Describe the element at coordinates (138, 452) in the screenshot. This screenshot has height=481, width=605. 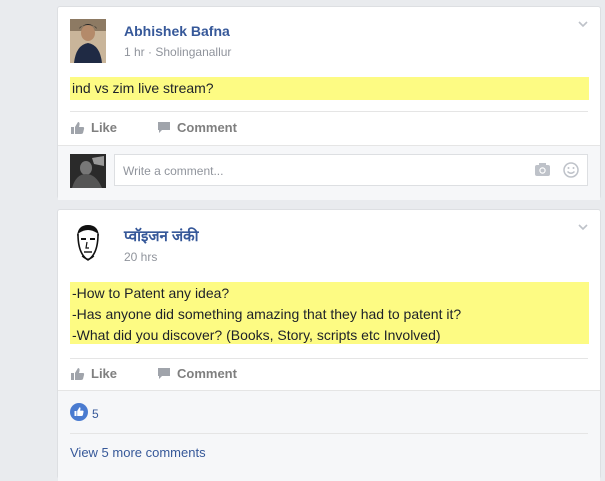
I see `view-more-comments-link: View 5 more comments` at that location.